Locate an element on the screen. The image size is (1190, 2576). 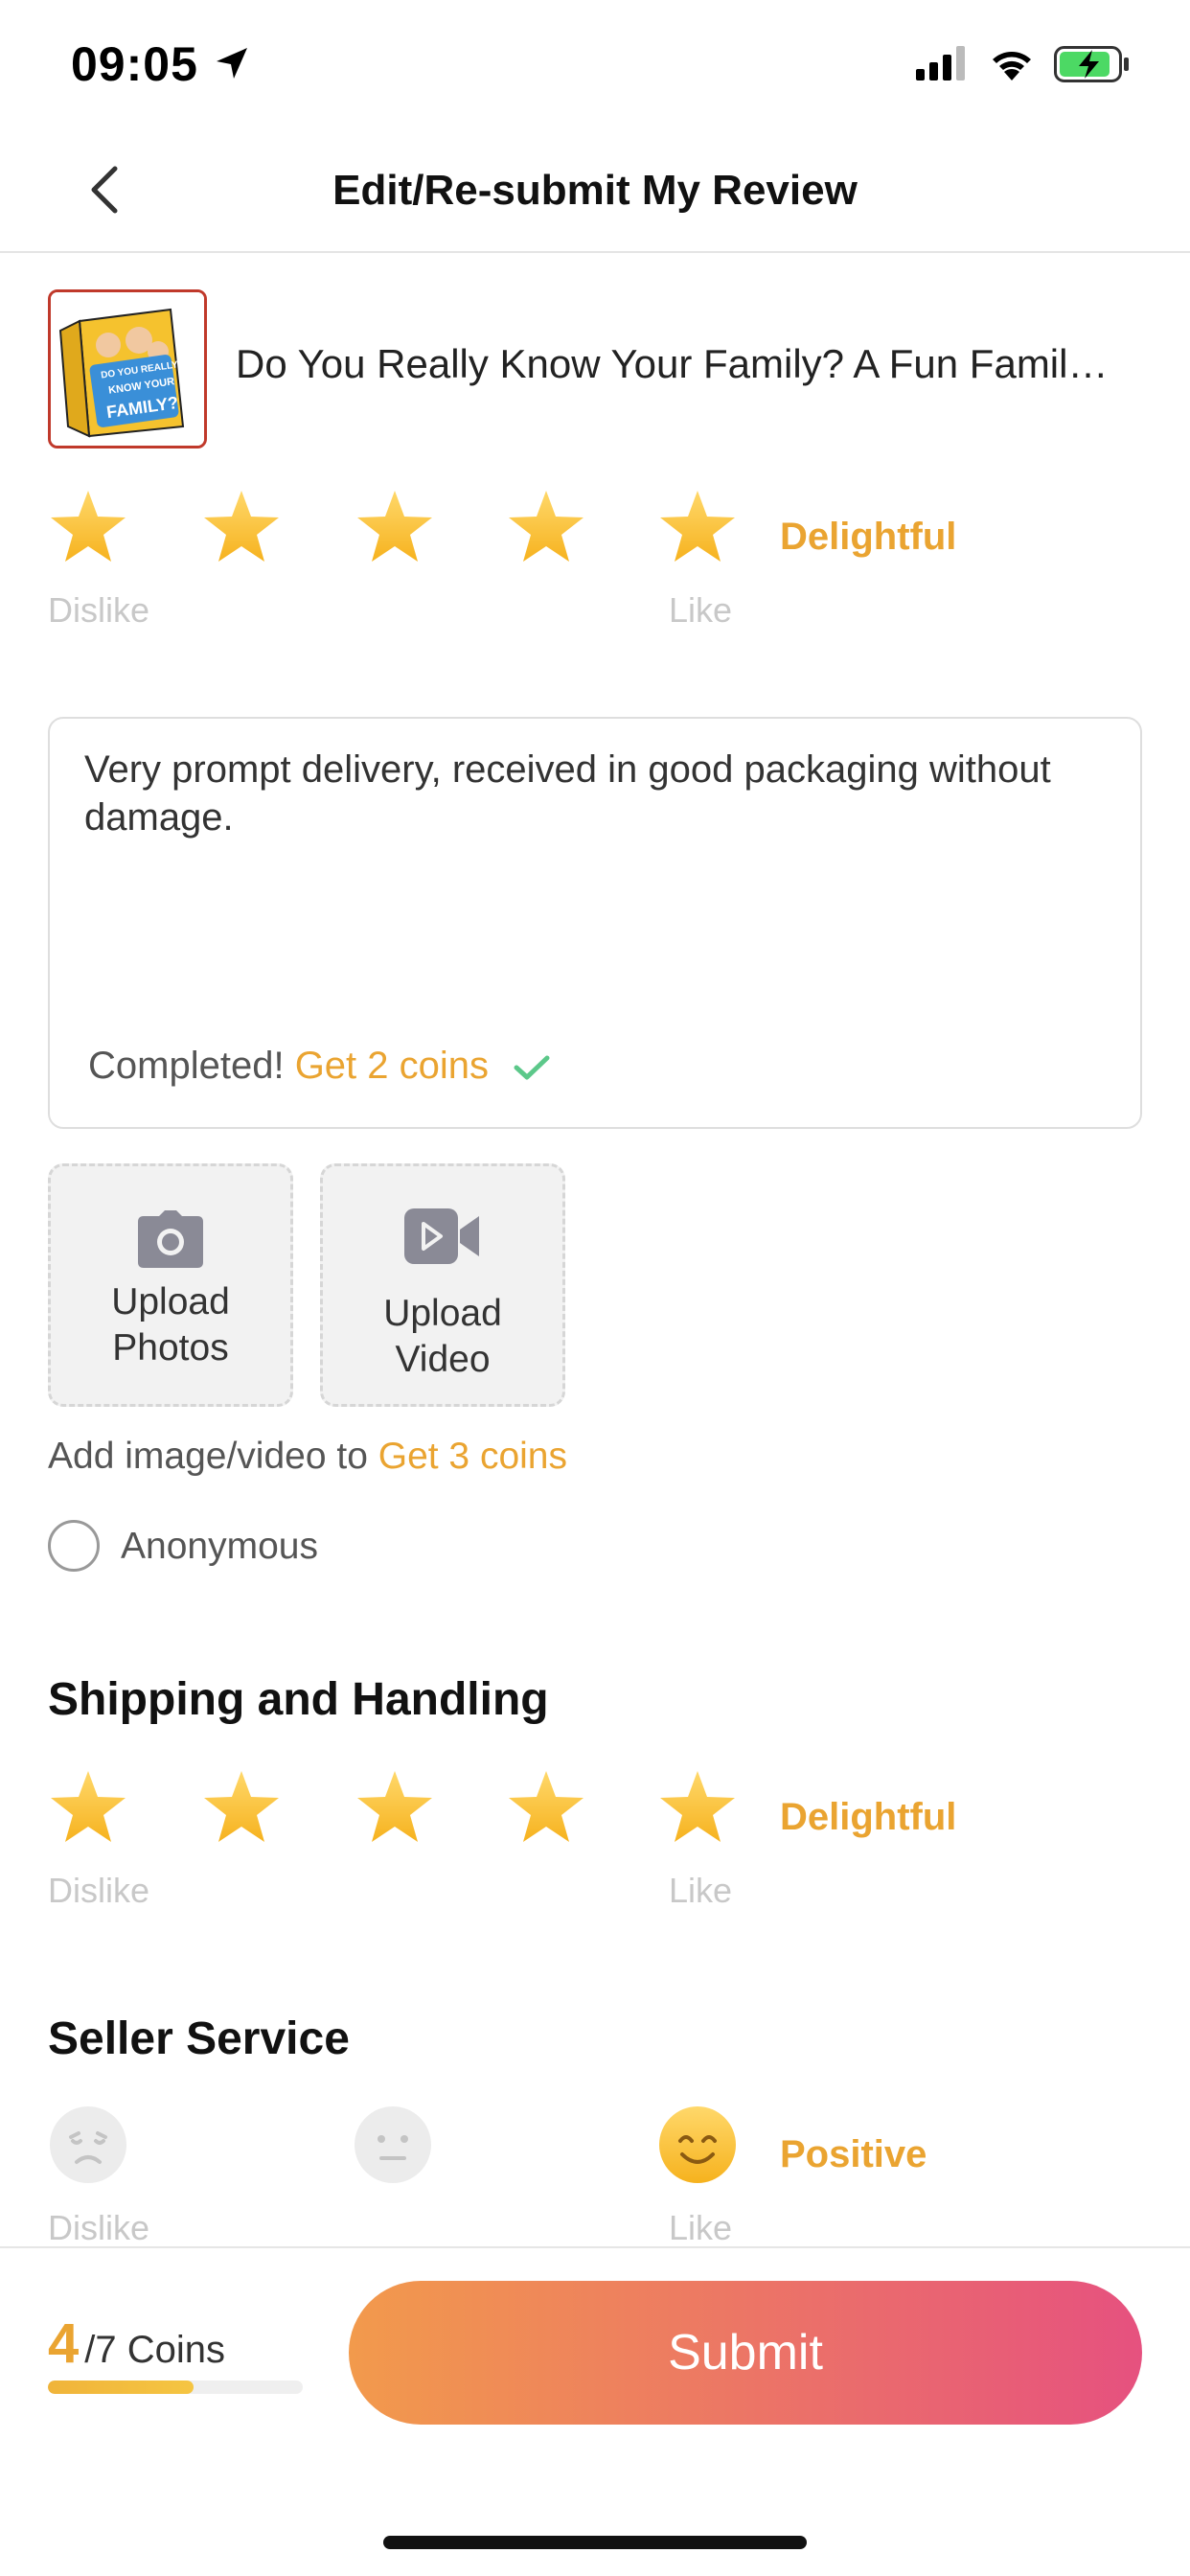
review-status-coins: Get 2 coins is located at coordinates (392, 1066).